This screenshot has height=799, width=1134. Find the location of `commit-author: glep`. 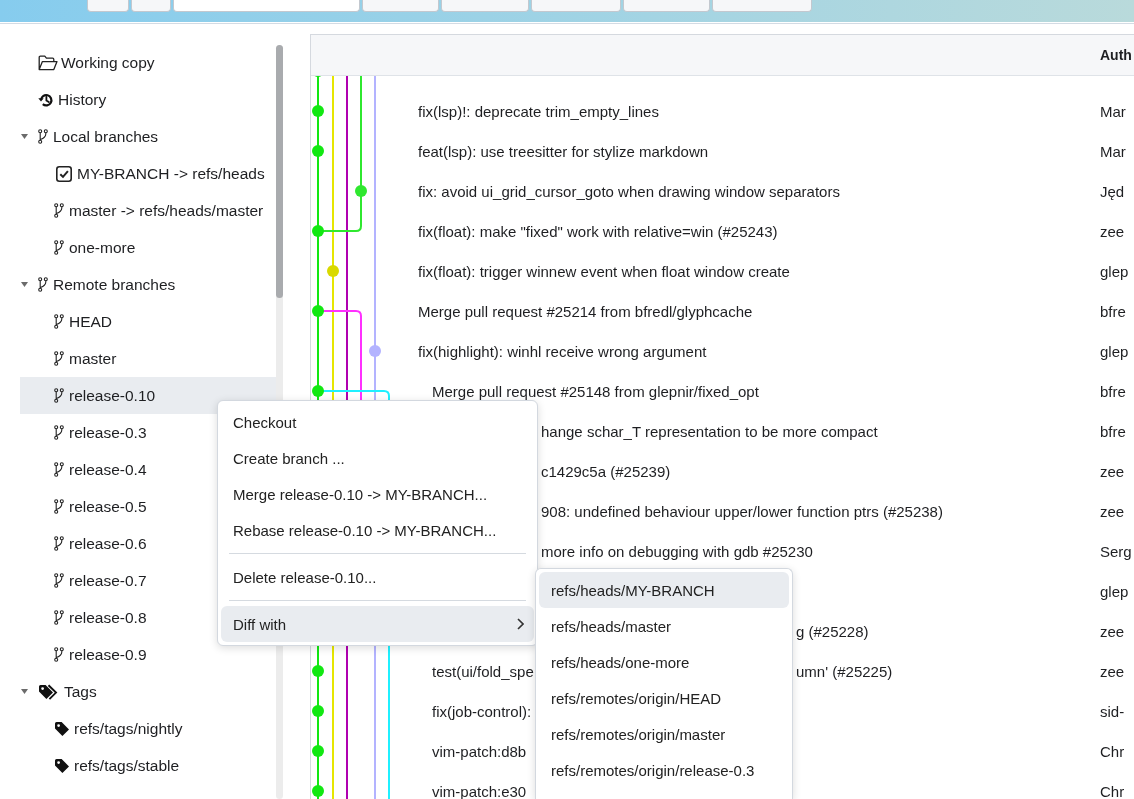

commit-author: glep is located at coordinates (1114, 271).